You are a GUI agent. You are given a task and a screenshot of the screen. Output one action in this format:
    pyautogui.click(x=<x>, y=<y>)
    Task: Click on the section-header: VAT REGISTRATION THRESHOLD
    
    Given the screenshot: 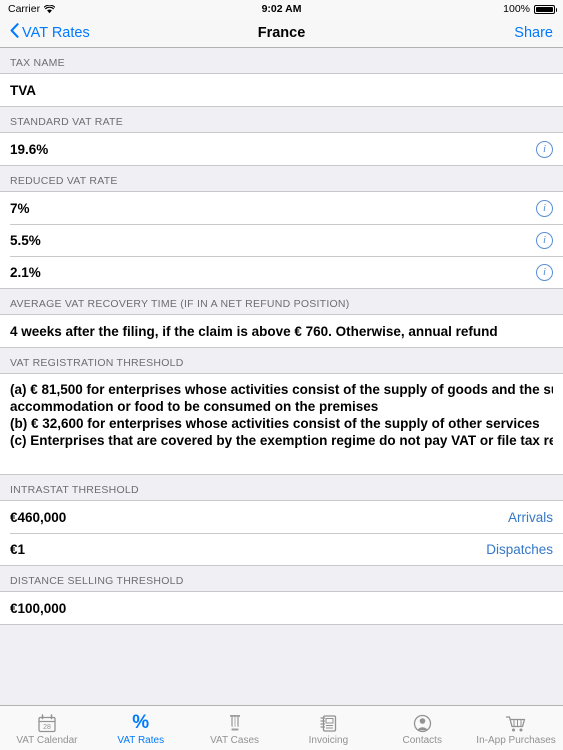 What is the action you would take?
    pyautogui.click(x=281, y=360)
    